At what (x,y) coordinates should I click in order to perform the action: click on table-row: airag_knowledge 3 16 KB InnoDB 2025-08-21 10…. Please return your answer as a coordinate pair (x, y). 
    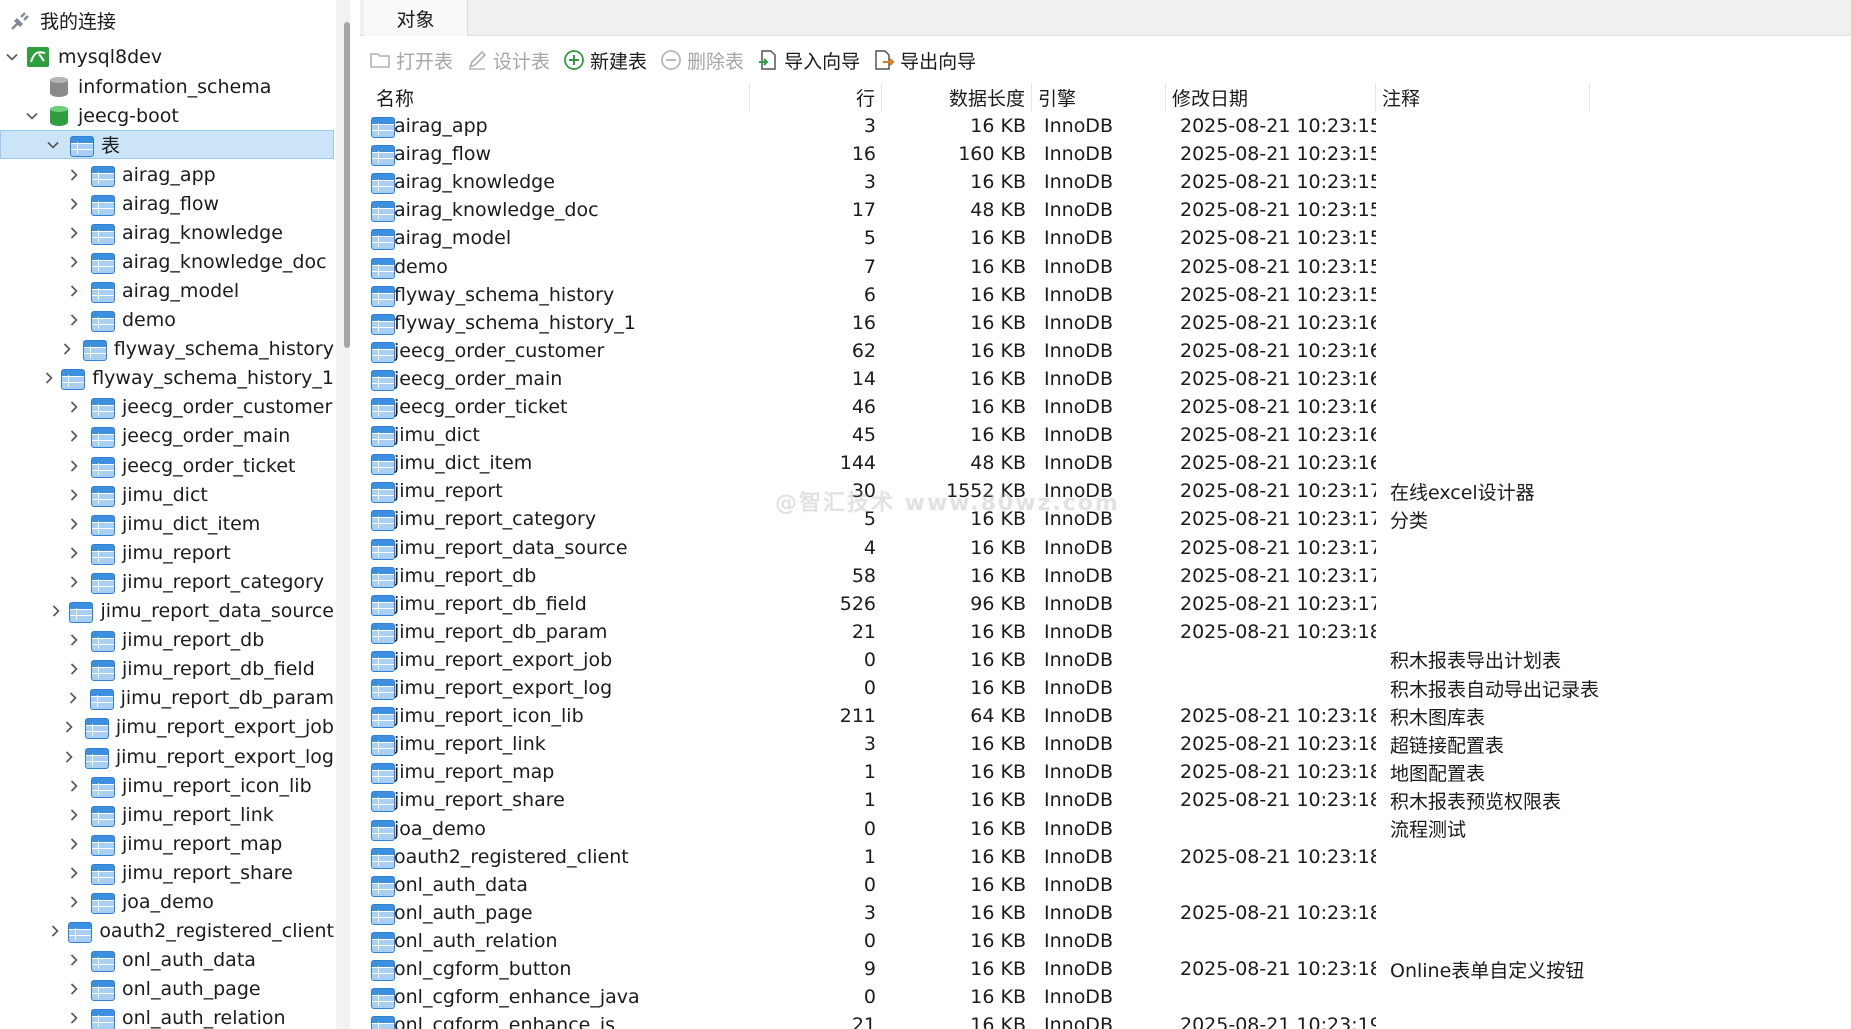
    Looking at the image, I should click on (1105, 182).